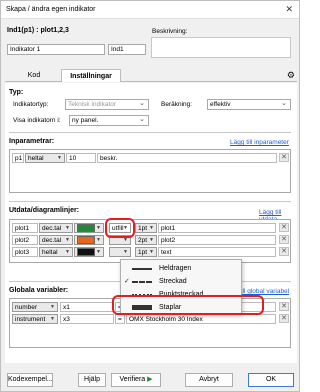 Image resolution: width=320 pixels, height=392 pixels. Describe the element at coordinates (132, 379) in the screenshot. I see `verify-label: Verifiera` at that location.